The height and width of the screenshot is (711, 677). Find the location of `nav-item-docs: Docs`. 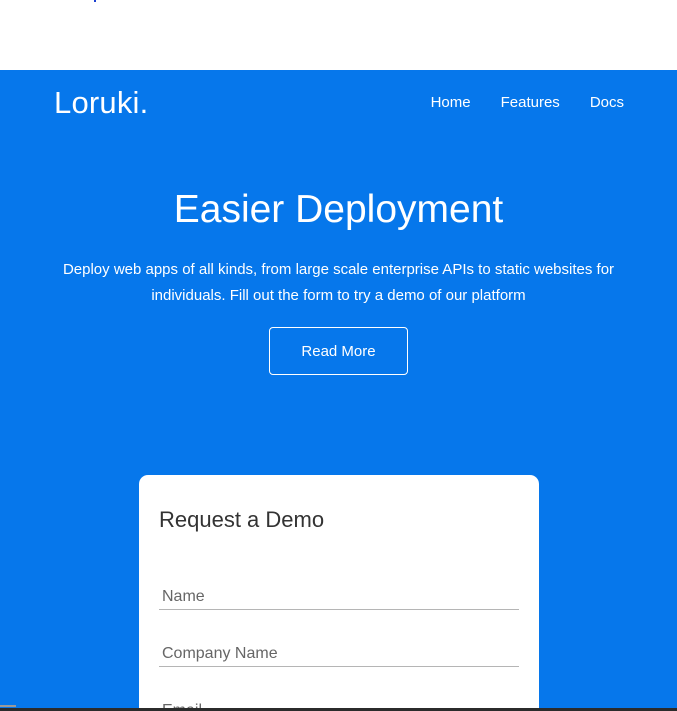

nav-item-docs: Docs is located at coordinates (607, 102).